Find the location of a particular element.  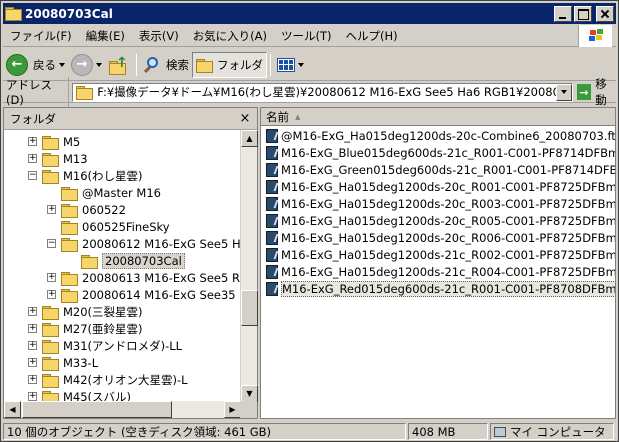

tree-item: M45(スバル) is located at coordinates (86, 395).